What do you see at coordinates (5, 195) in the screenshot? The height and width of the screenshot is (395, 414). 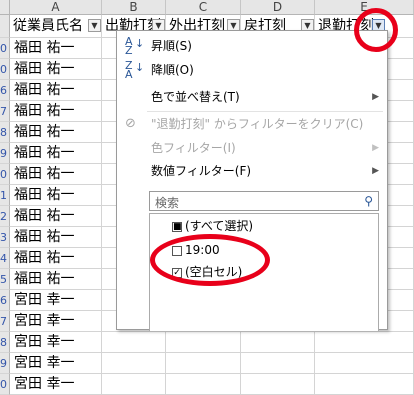 I see `row-number: 1` at bounding box center [5, 195].